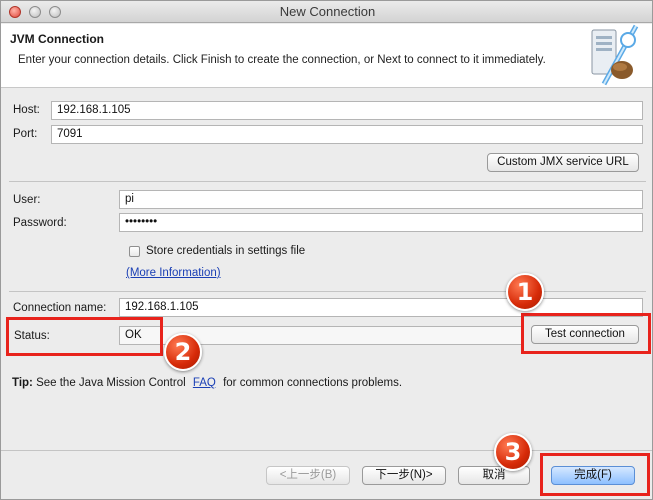 Image resolution: width=653 pixels, height=500 pixels. What do you see at coordinates (134, 251) in the screenshot?
I see `store-credentials-checkbox` at bounding box center [134, 251].